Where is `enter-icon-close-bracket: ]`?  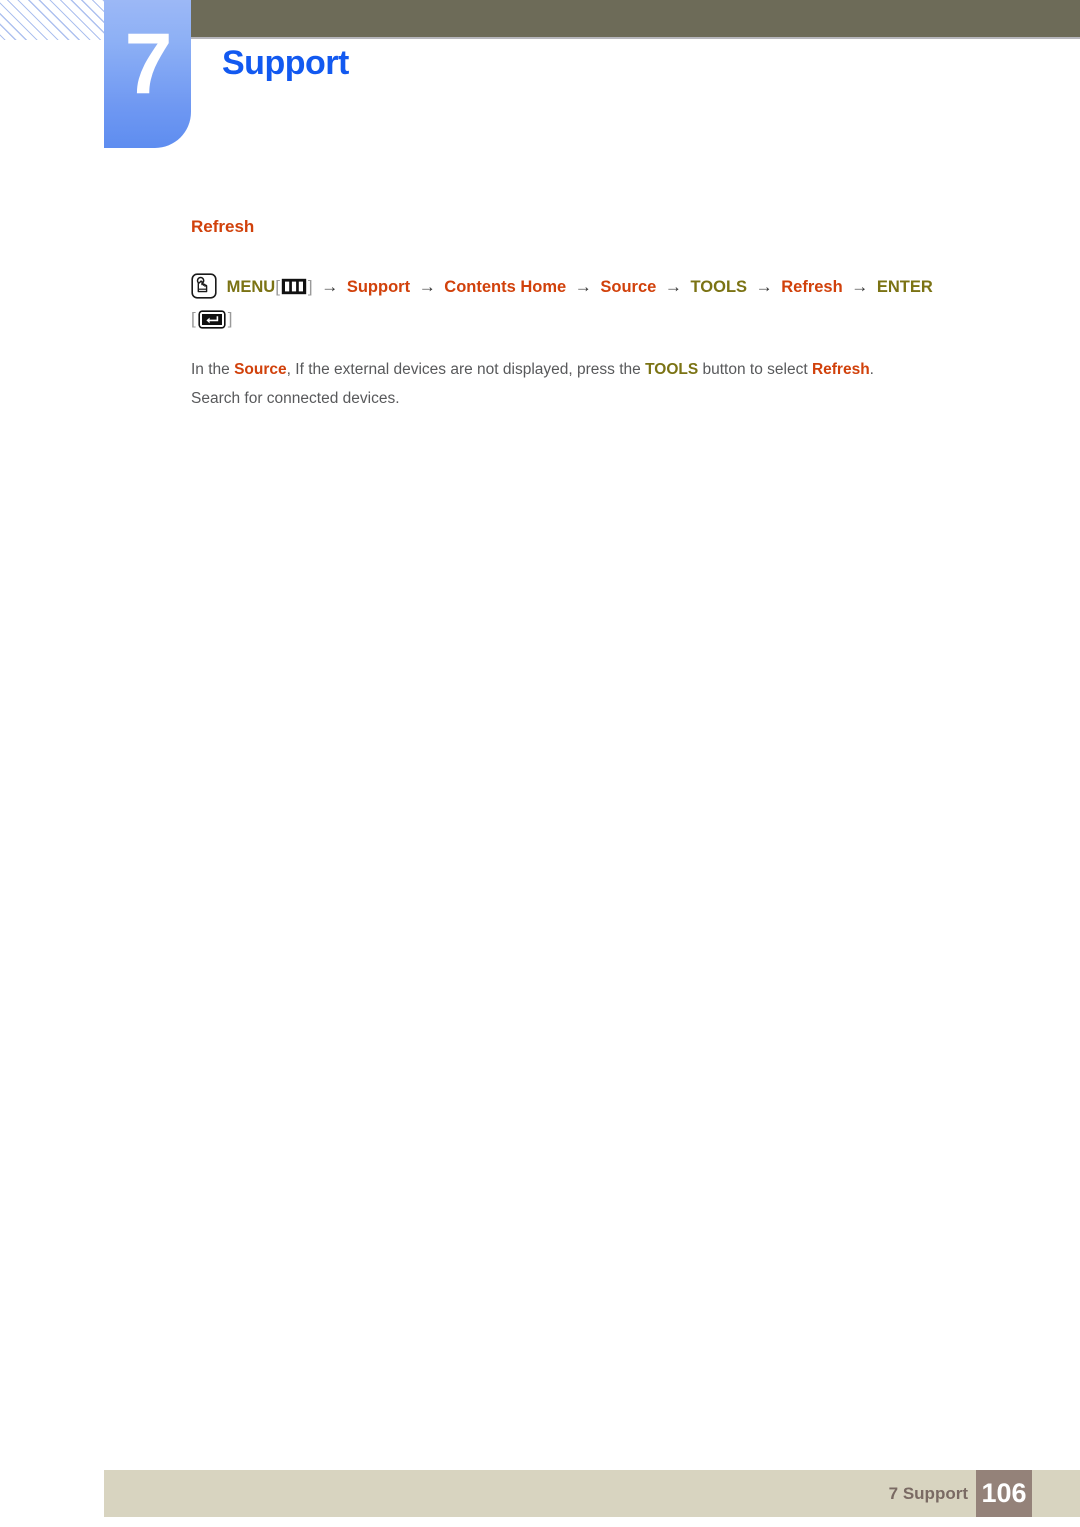
enter-icon-close-bracket: ] is located at coordinates (230, 318).